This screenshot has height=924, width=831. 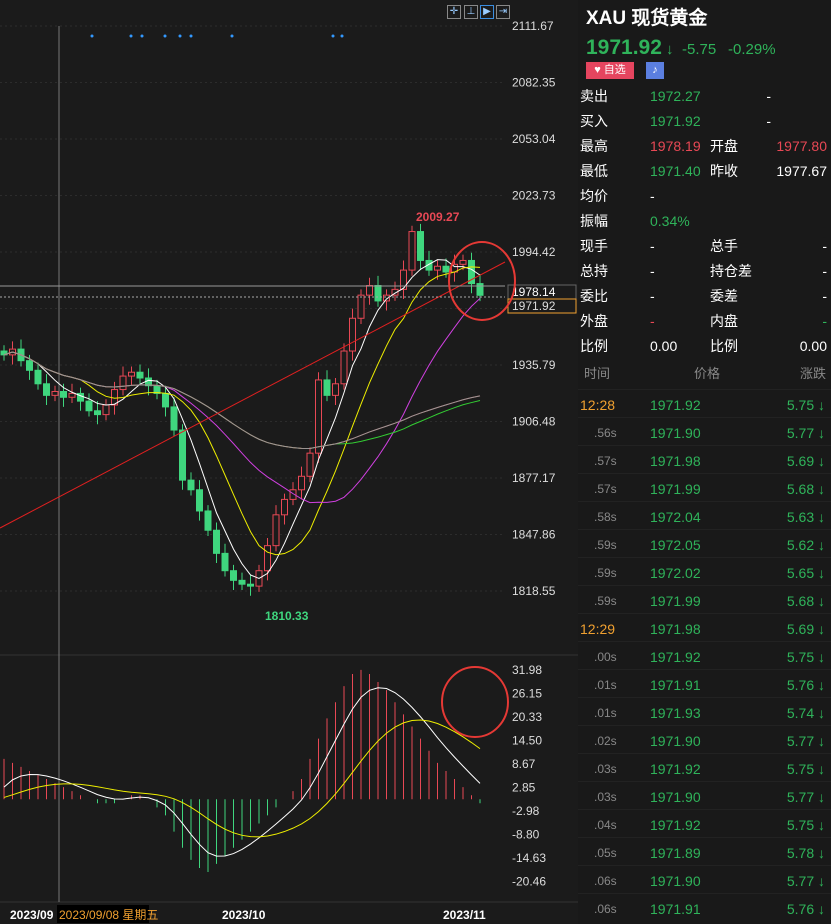 I want to click on macd-tick: 2.85, so click(x=524, y=788).